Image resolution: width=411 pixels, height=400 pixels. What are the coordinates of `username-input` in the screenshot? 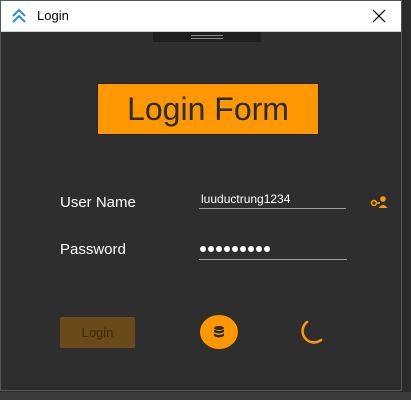 It's located at (272, 199).